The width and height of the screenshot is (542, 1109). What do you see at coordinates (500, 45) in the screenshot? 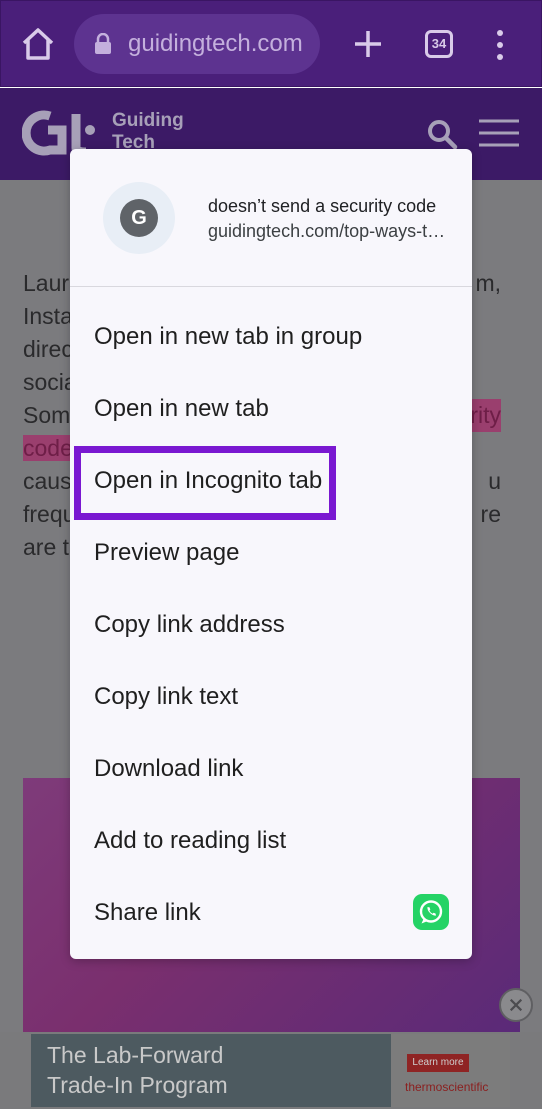
I see `more-menu-icon` at bounding box center [500, 45].